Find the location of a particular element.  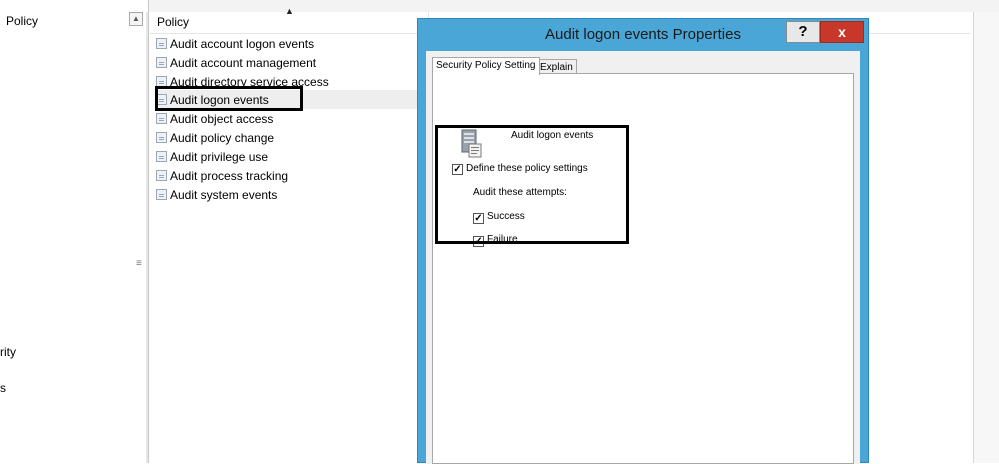

left-tree-pane: Policy rity s is located at coordinates (74, 231).